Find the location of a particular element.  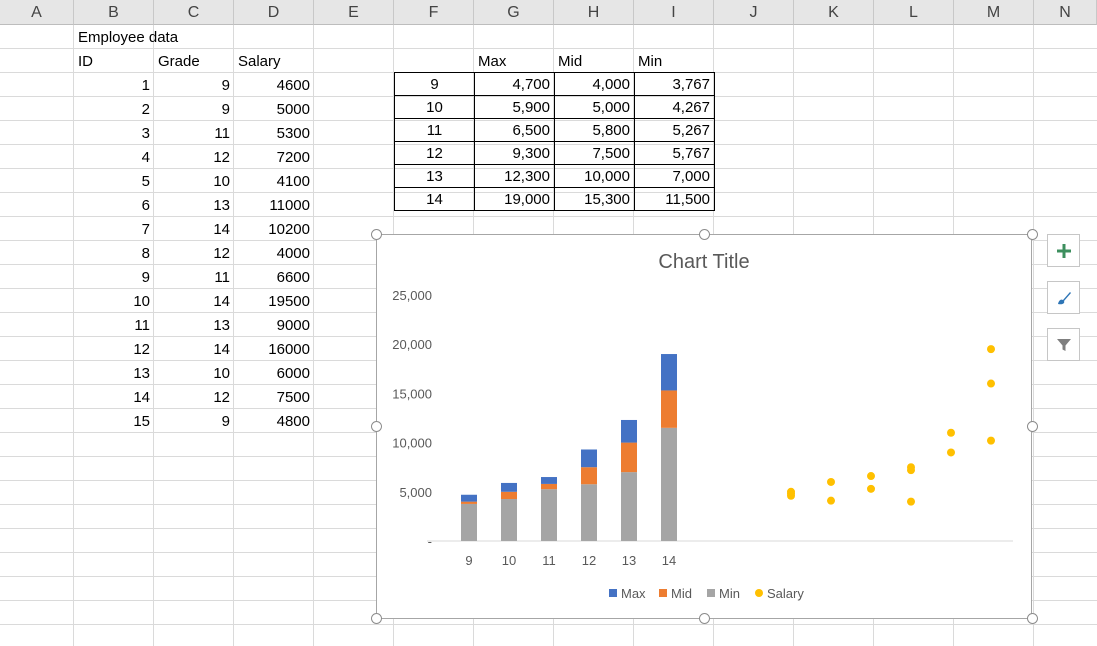

max-header: Max is located at coordinates (514, 61).